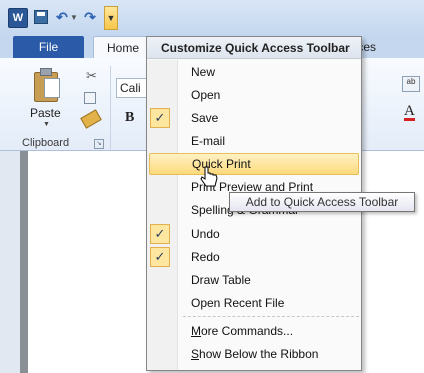  Describe the element at coordinates (74, 17) in the screenshot. I see `undo-dropdown-icon: ▼` at that location.